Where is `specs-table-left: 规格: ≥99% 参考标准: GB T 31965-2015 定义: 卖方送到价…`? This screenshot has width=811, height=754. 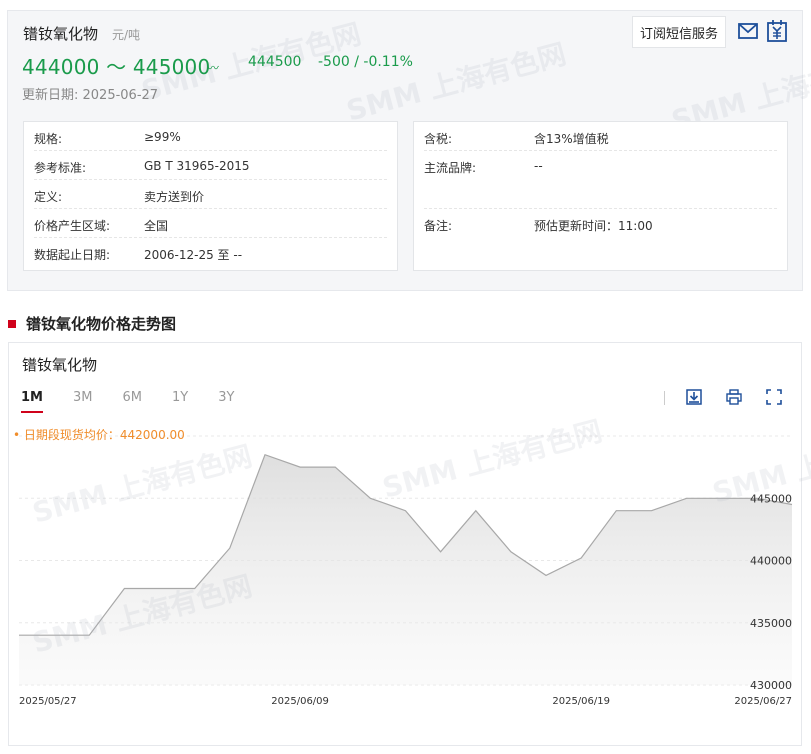 specs-table-left: 规格: ≥99% 参考标准: GB T 31965-2015 定义: 卖方送到价… is located at coordinates (210, 196).